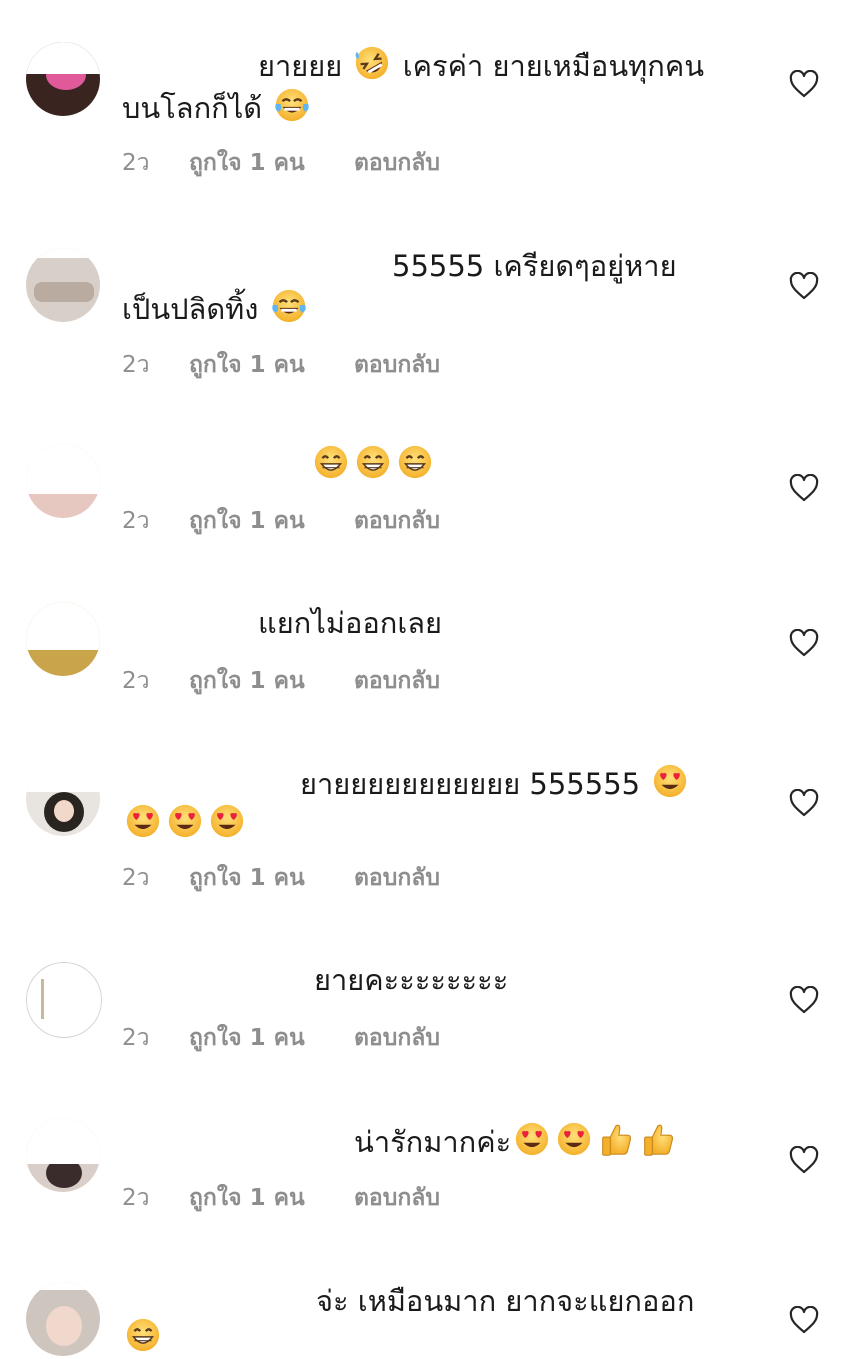  What do you see at coordinates (350, 623) in the screenshot?
I see `comment-text: แยกไม่ออกเลย` at bounding box center [350, 623].